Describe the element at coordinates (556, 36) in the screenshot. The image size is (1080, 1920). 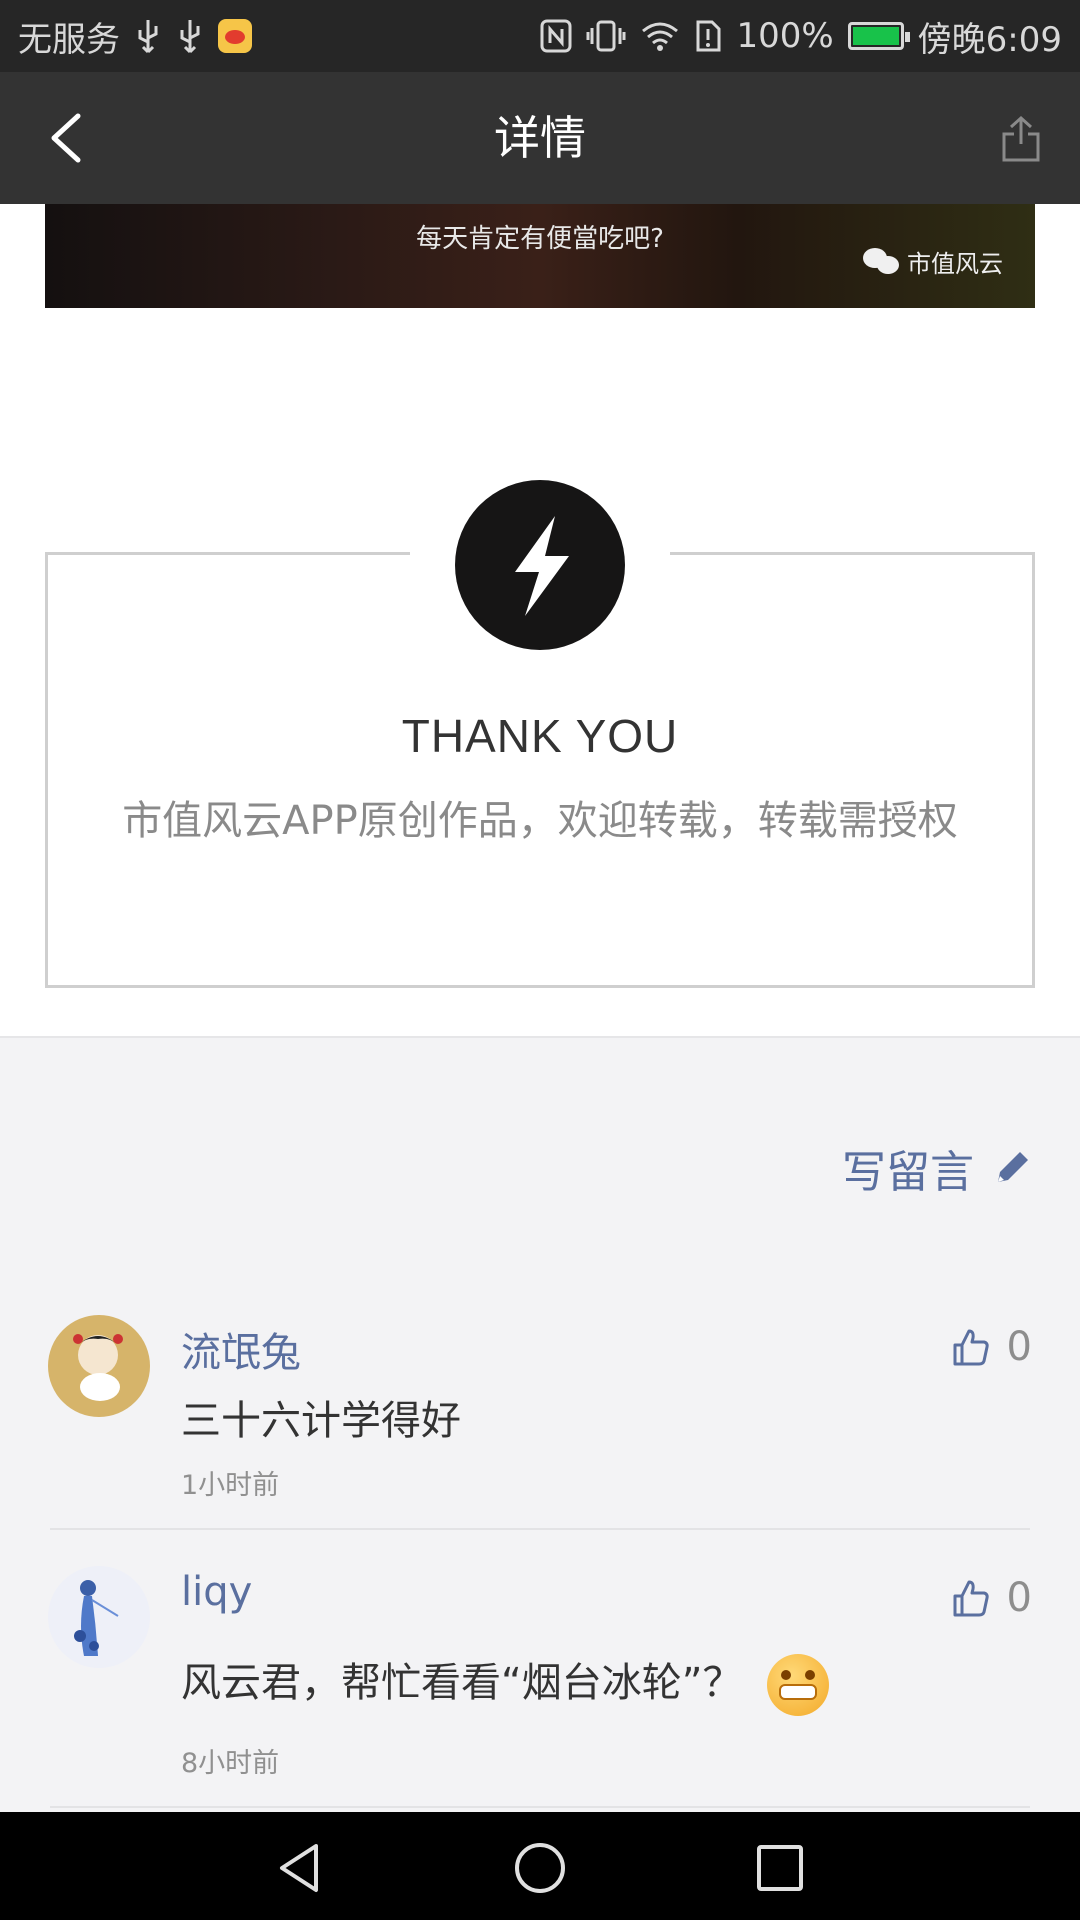
I see `nfc-icon` at that location.